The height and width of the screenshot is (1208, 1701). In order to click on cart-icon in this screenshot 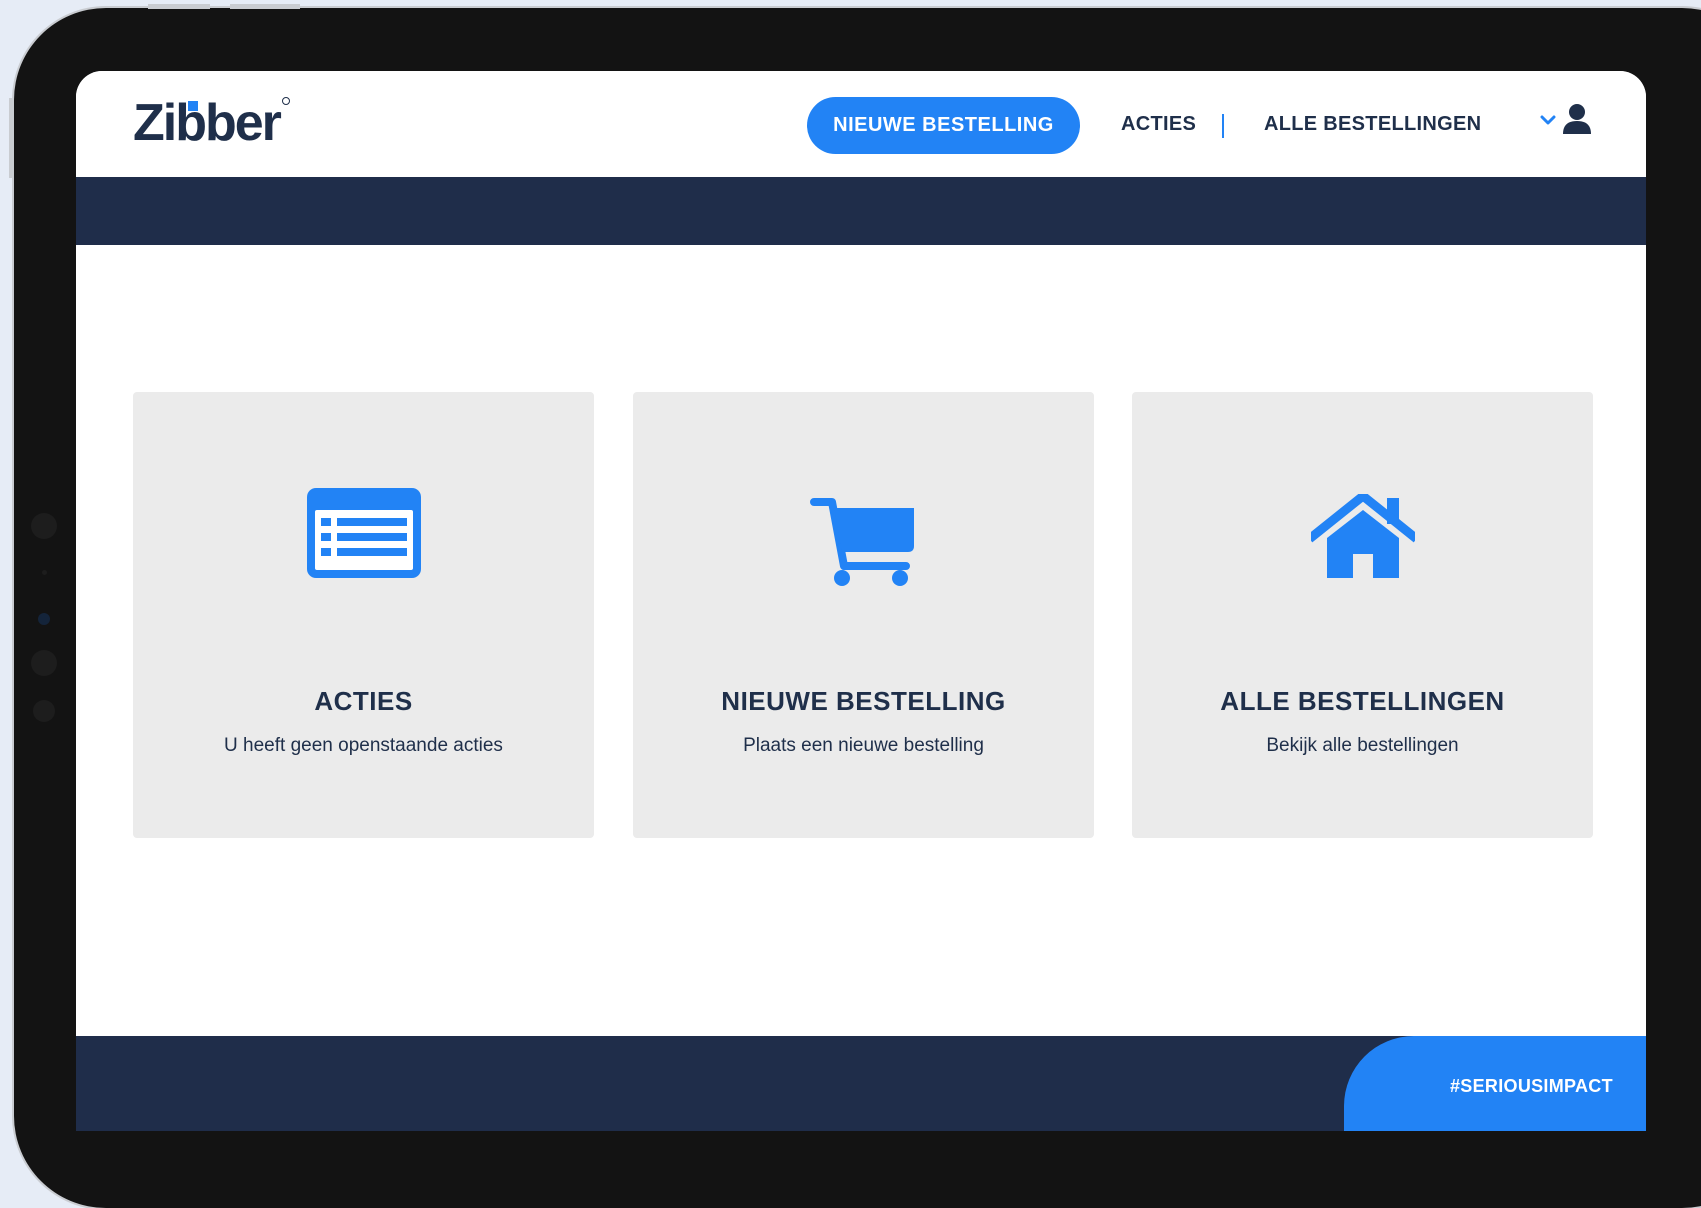, I will do `click(861, 542)`.